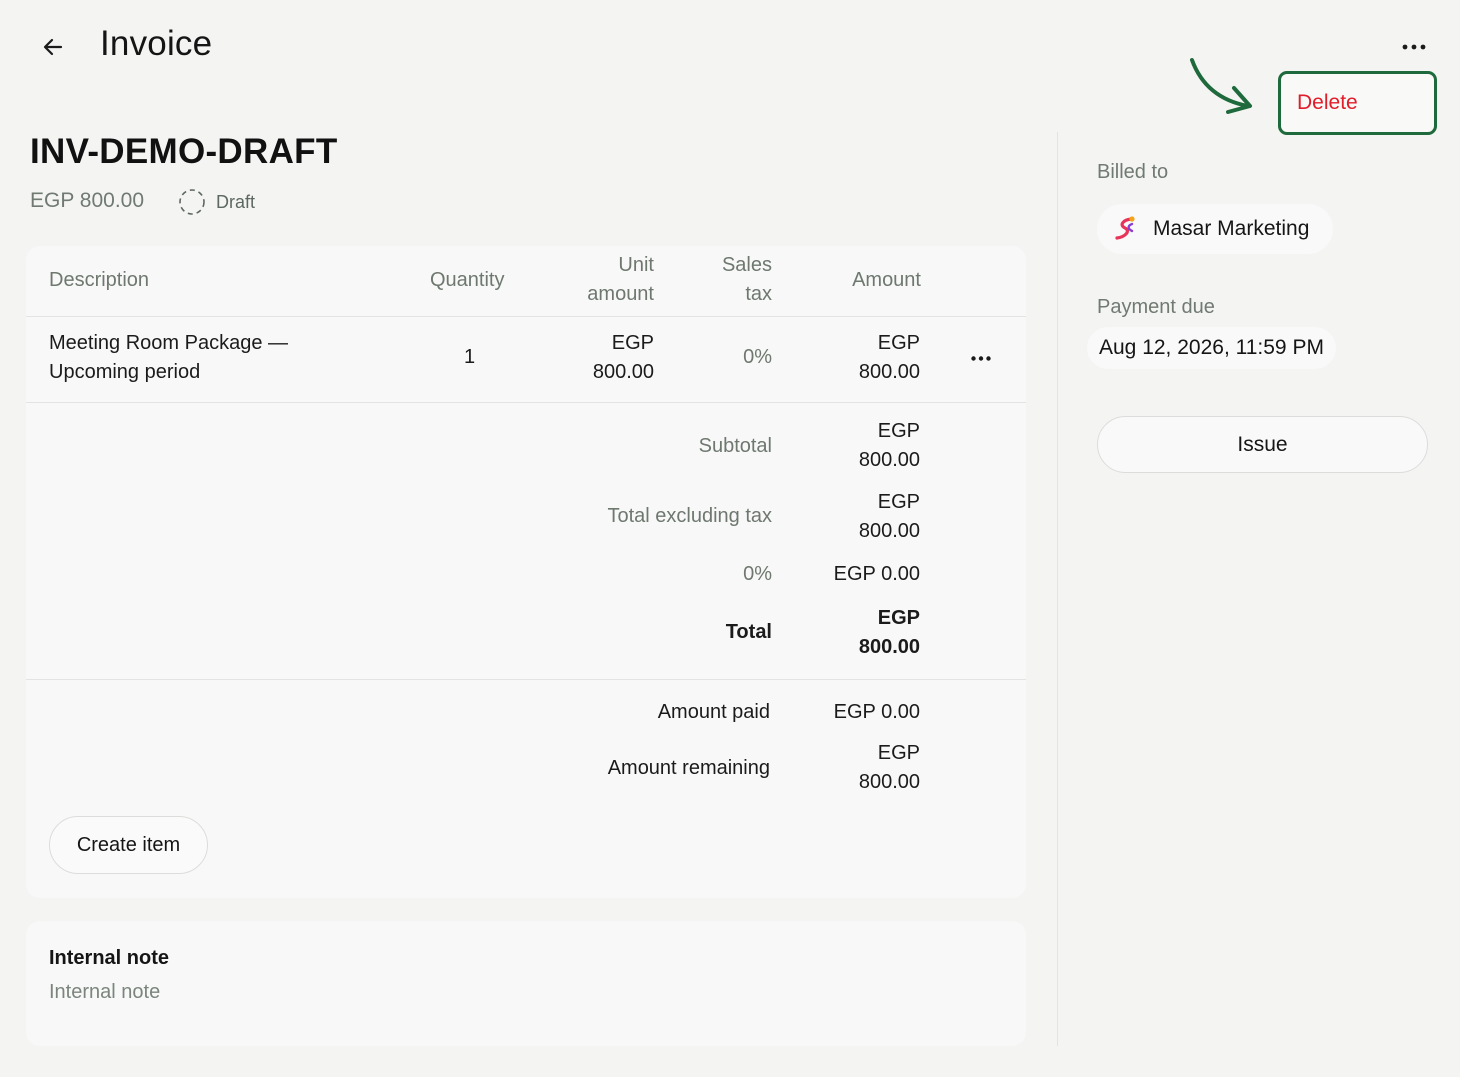  What do you see at coordinates (526, 316) in the screenshot?
I see `header-divider` at bounding box center [526, 316].